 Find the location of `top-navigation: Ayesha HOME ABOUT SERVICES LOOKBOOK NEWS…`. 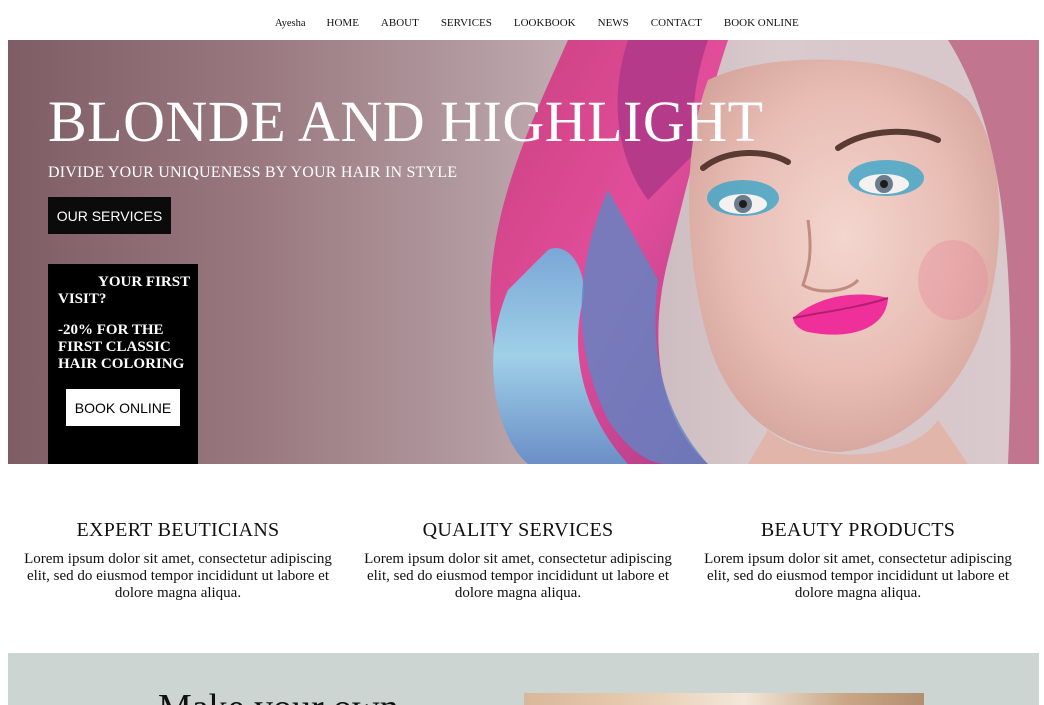

top-navigation: Ayesha HOME ABOUT SERVICES LOOKBOOK NEWS… is located at coordinates (522, 20).